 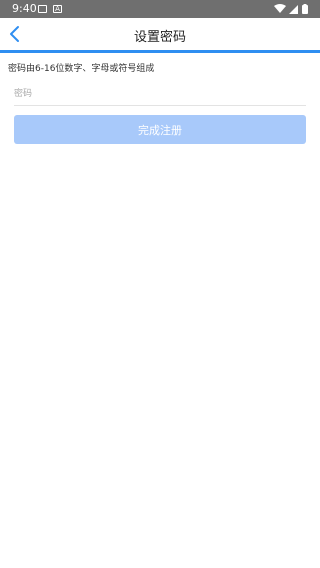 I want to click on app-bar: 设置密码, so click(x=160, y=34).